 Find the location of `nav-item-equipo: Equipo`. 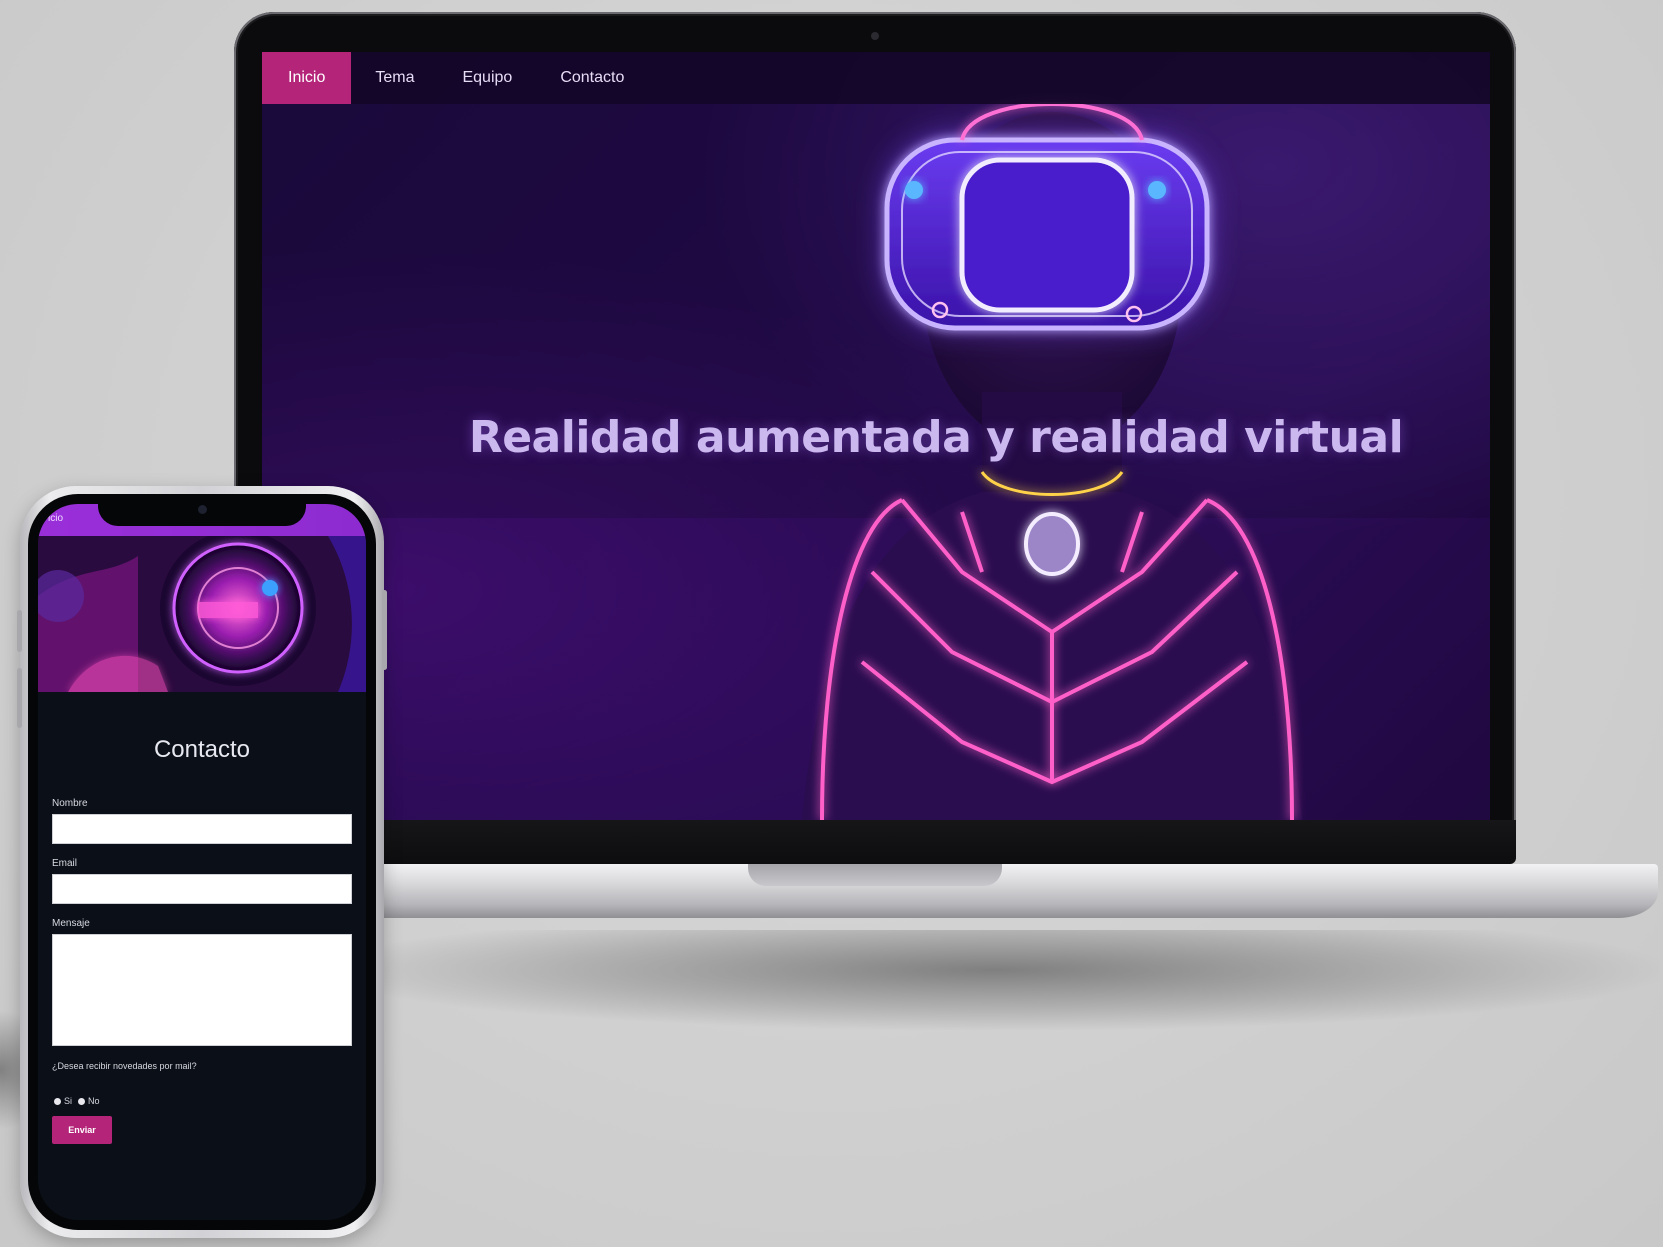

nav-item-equipo: Equipo is located at coordinates (487, 78).